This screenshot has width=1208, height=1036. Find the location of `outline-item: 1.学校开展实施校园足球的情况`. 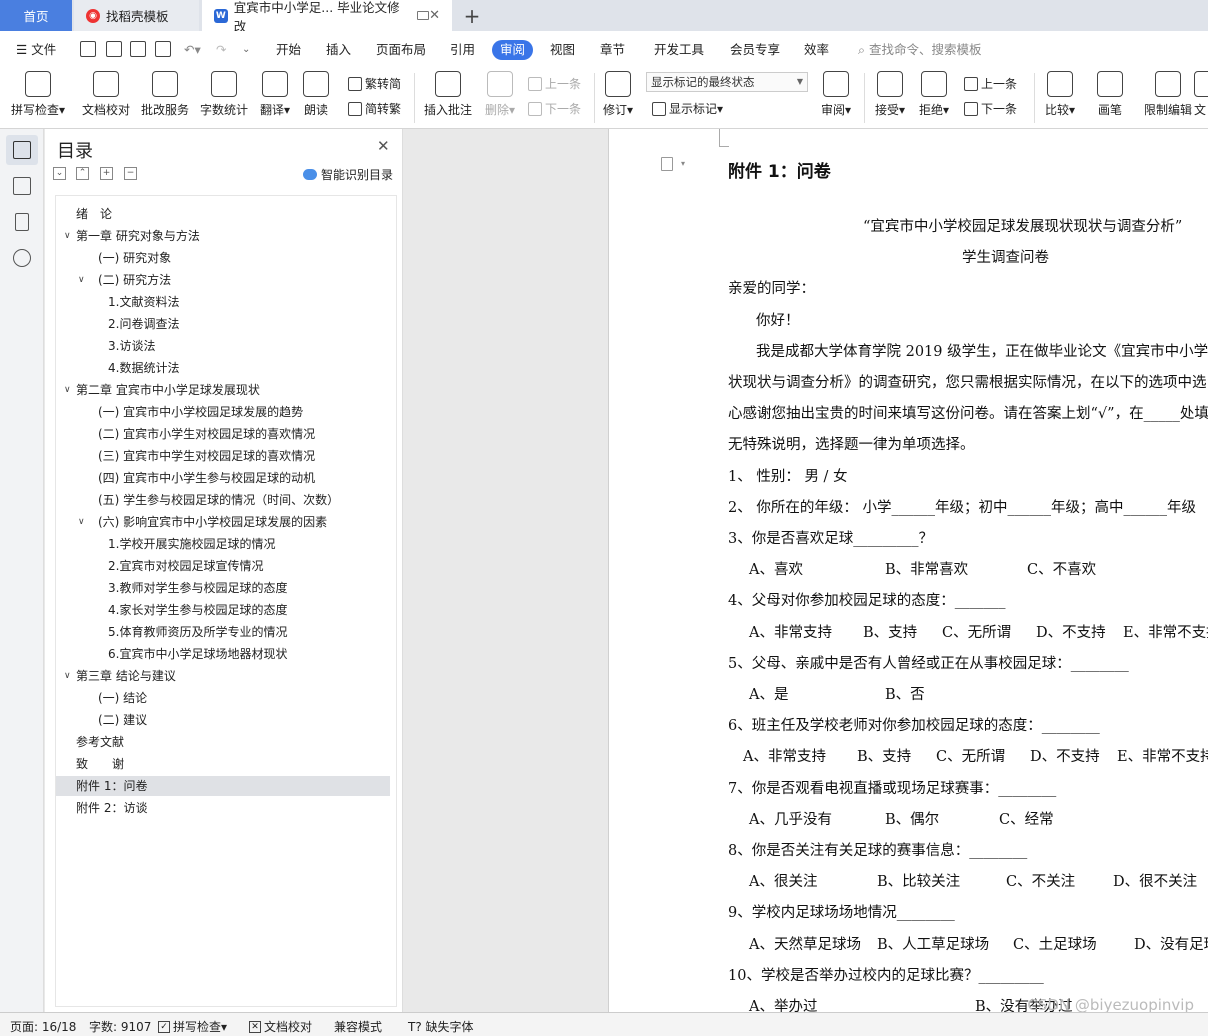

outline-item: 1.学校开展实施校园足球的情况 is located at coordinates (165, 544).